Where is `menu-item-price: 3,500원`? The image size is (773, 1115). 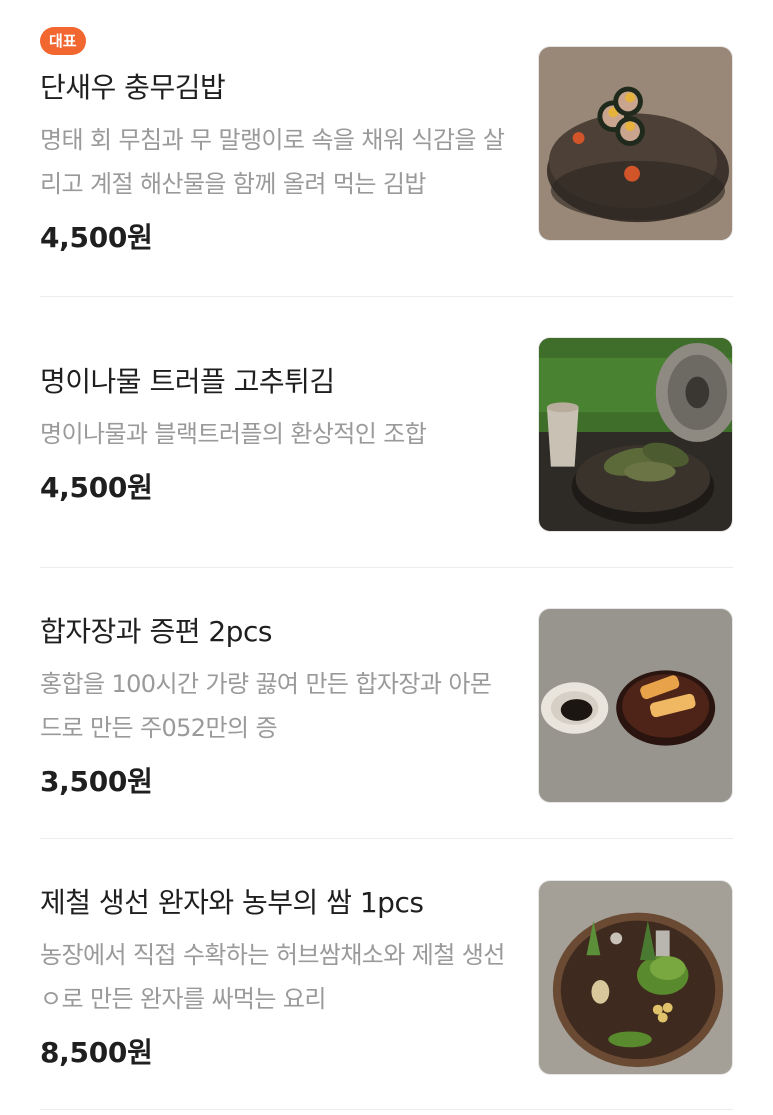 menu-item-price: 3,500원 is located at coordinates (96, 781).